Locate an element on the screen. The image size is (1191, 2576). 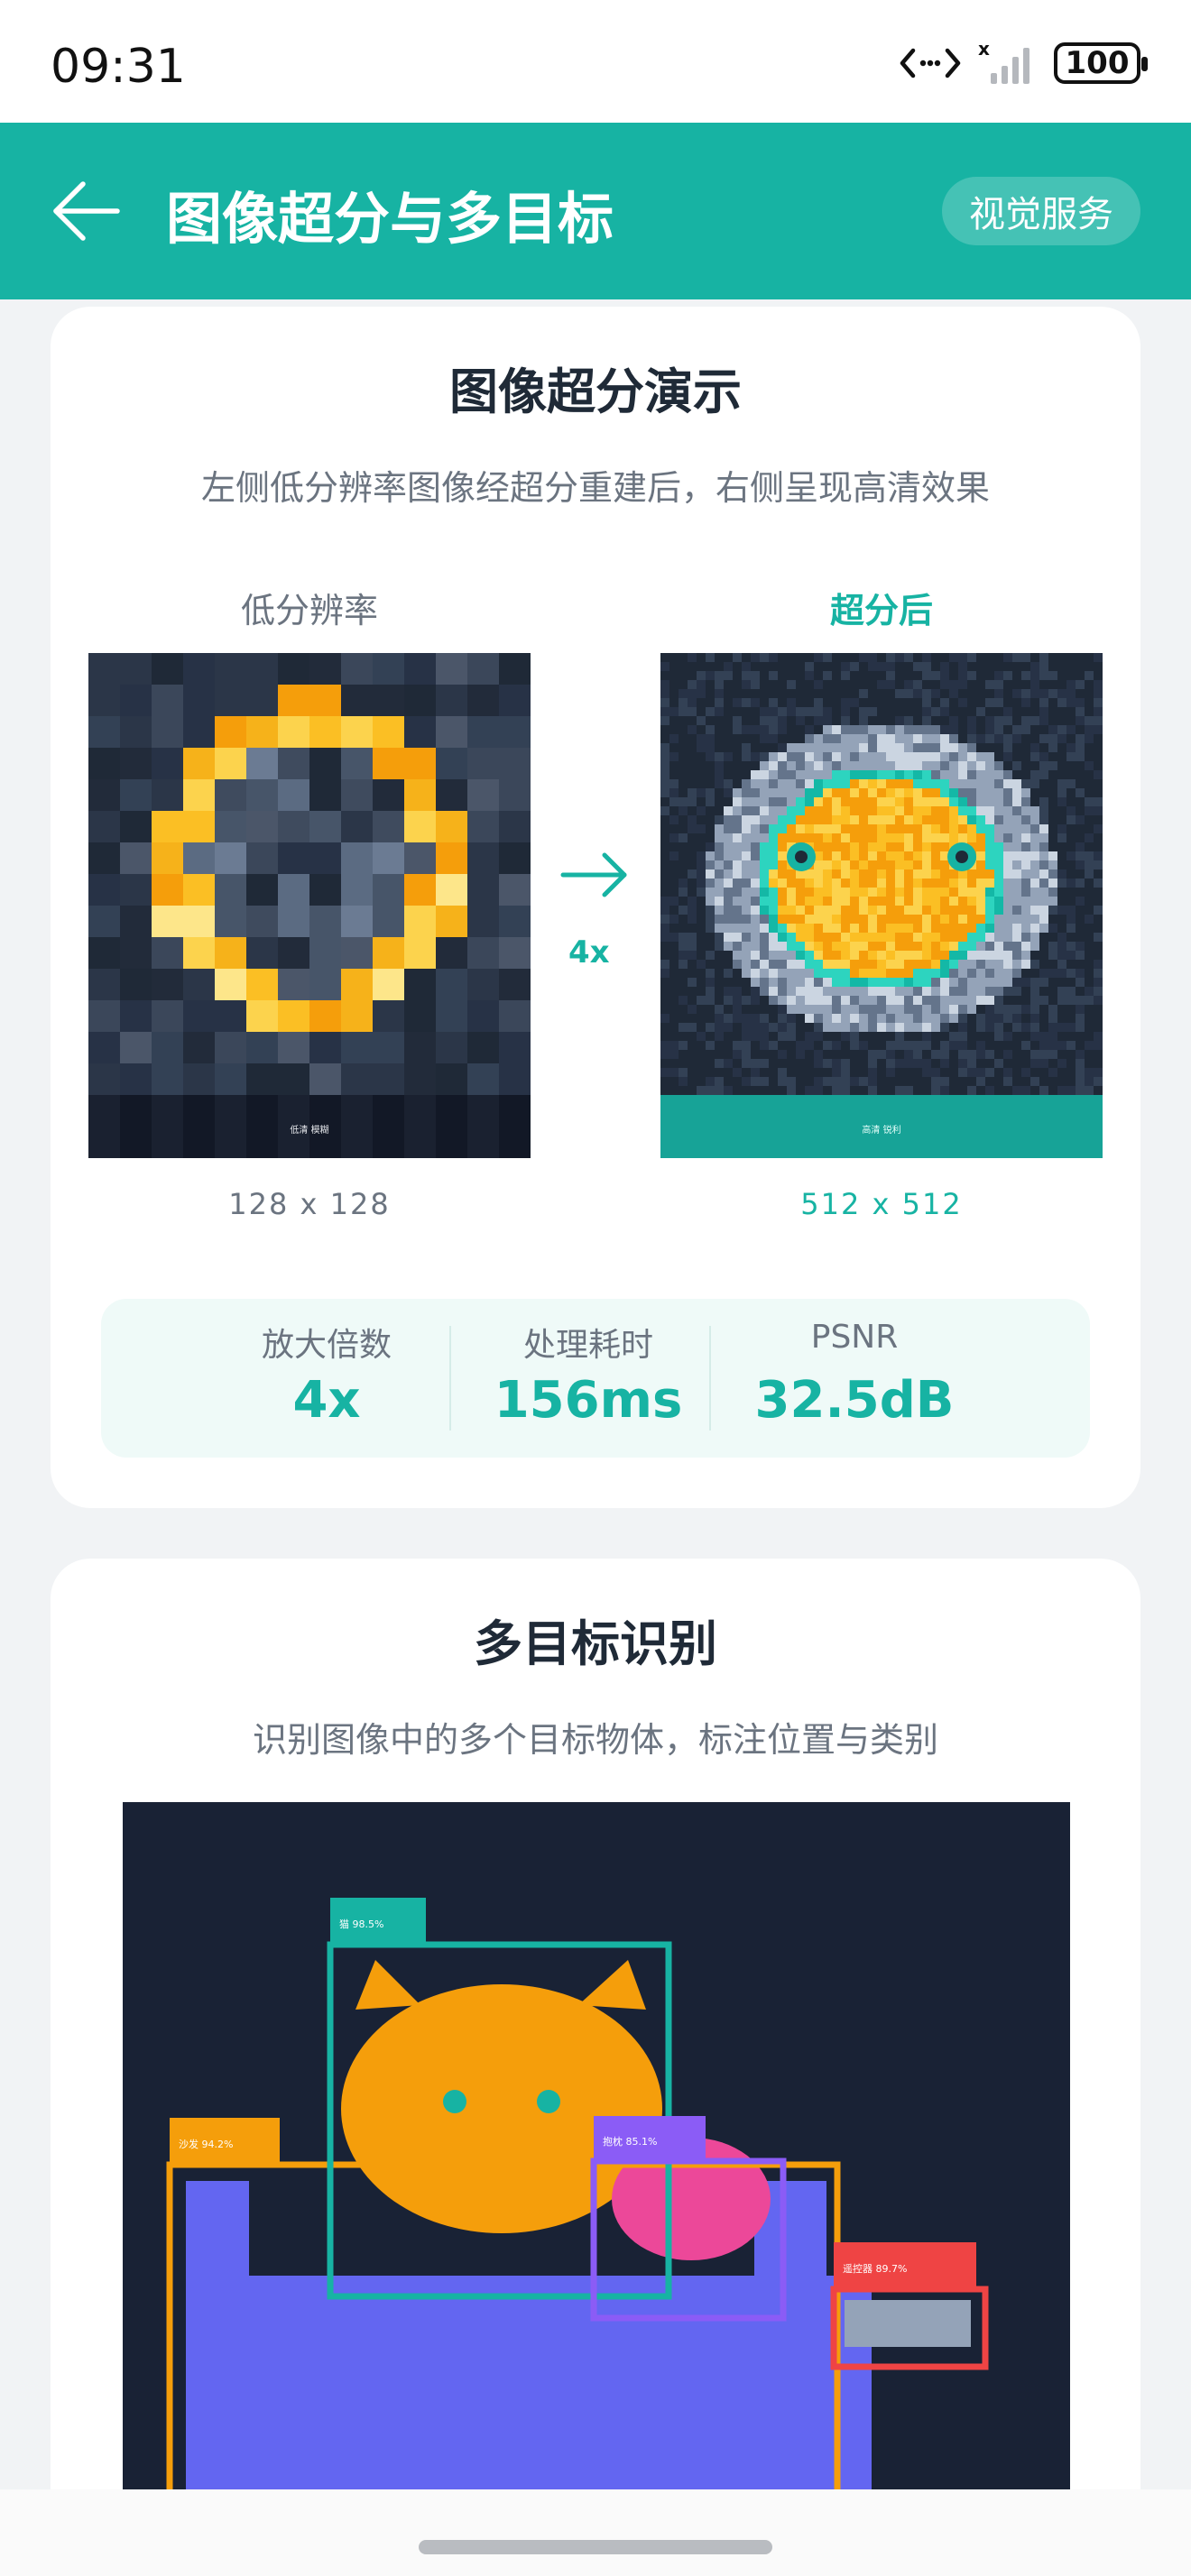
battery-icon: 100 is located at coordinates (1101, 63).